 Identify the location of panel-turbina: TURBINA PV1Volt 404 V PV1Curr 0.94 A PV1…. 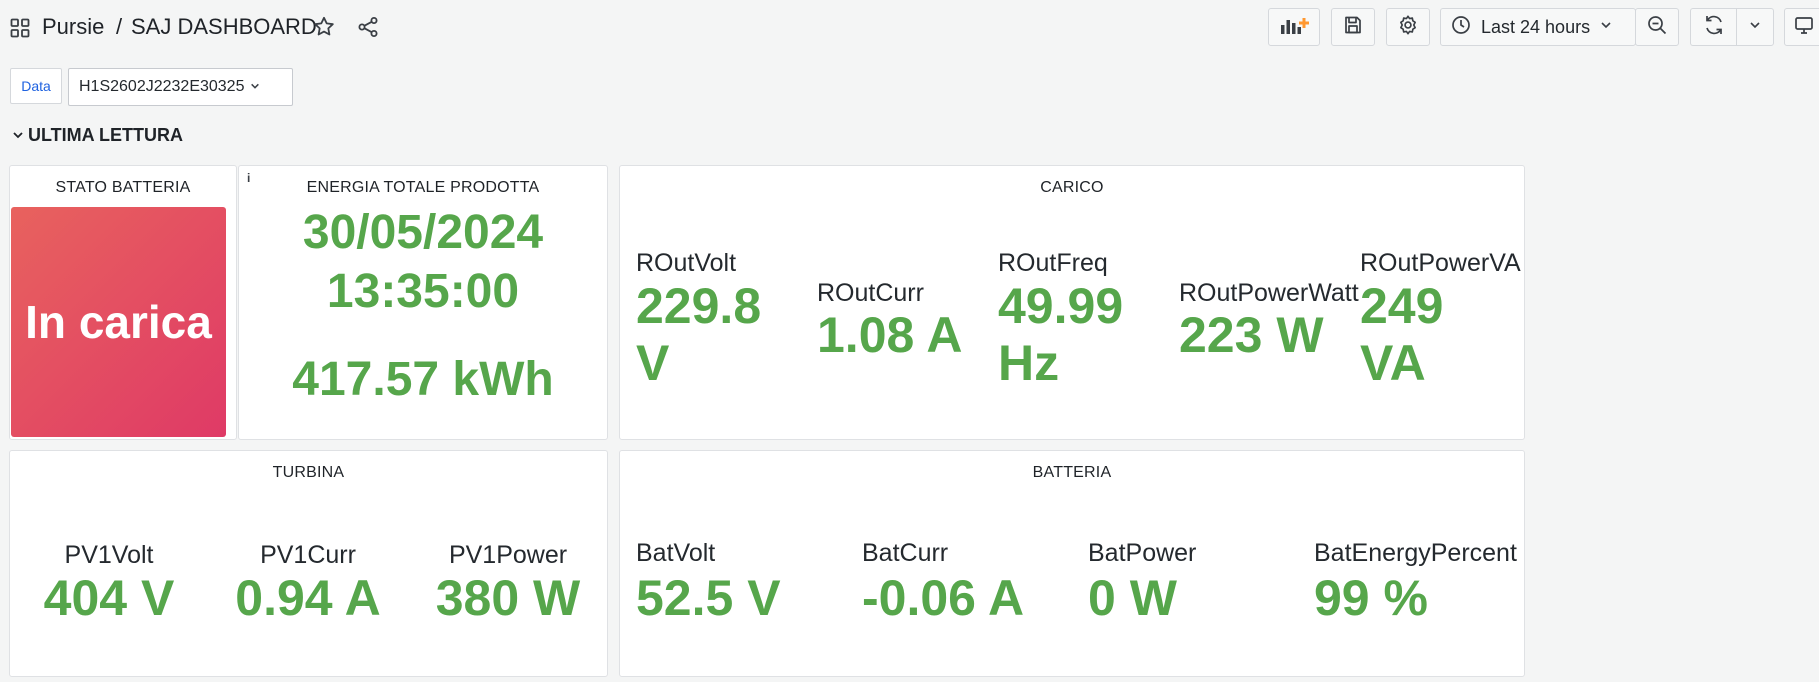
(308, 563).